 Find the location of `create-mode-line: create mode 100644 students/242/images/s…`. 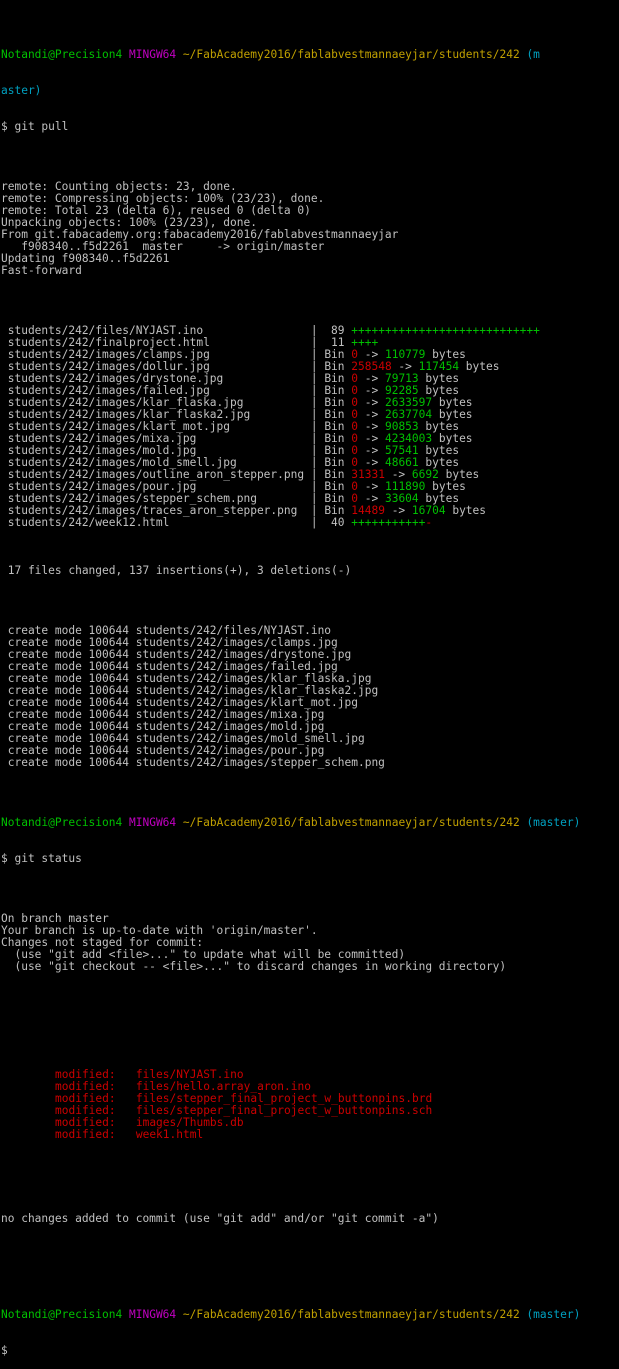

create-mode-line: create mode 100644 students/242/images/s… is located at coordinates (193, 762).